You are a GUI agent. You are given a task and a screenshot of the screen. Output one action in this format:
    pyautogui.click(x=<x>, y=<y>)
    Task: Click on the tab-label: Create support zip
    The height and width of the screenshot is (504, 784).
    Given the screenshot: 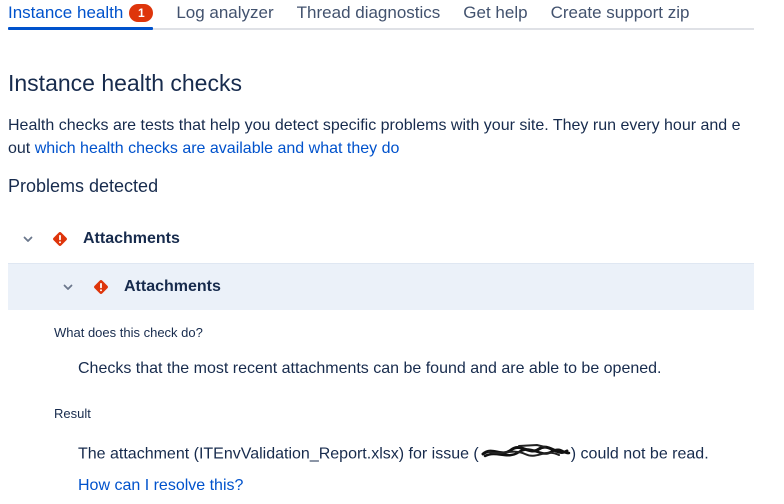 What is the action you would take?
    pyautogui.click(x=620, y=12)
    